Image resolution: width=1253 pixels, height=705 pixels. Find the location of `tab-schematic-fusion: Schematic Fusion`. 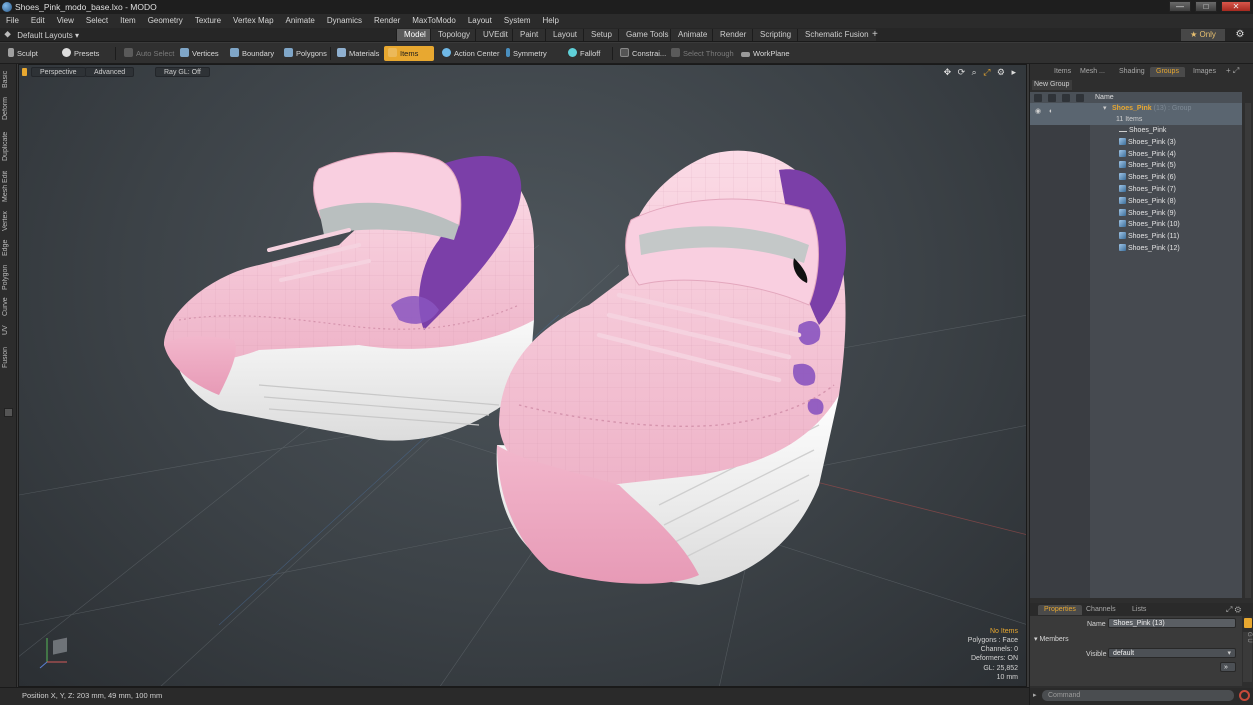

tab-schematic-fusion: Schematic Fusion is located at coordinates (836, 35).